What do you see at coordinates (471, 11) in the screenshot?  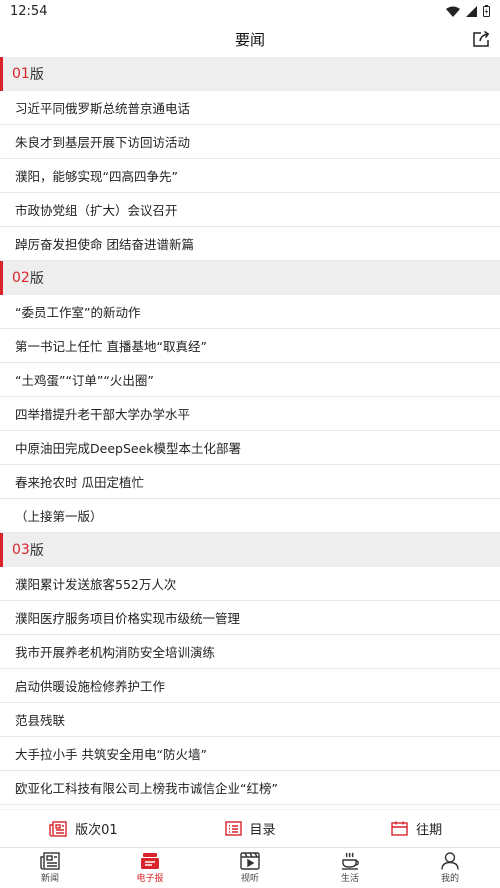 I see `signal-icon` at bounding box center [471, 11].